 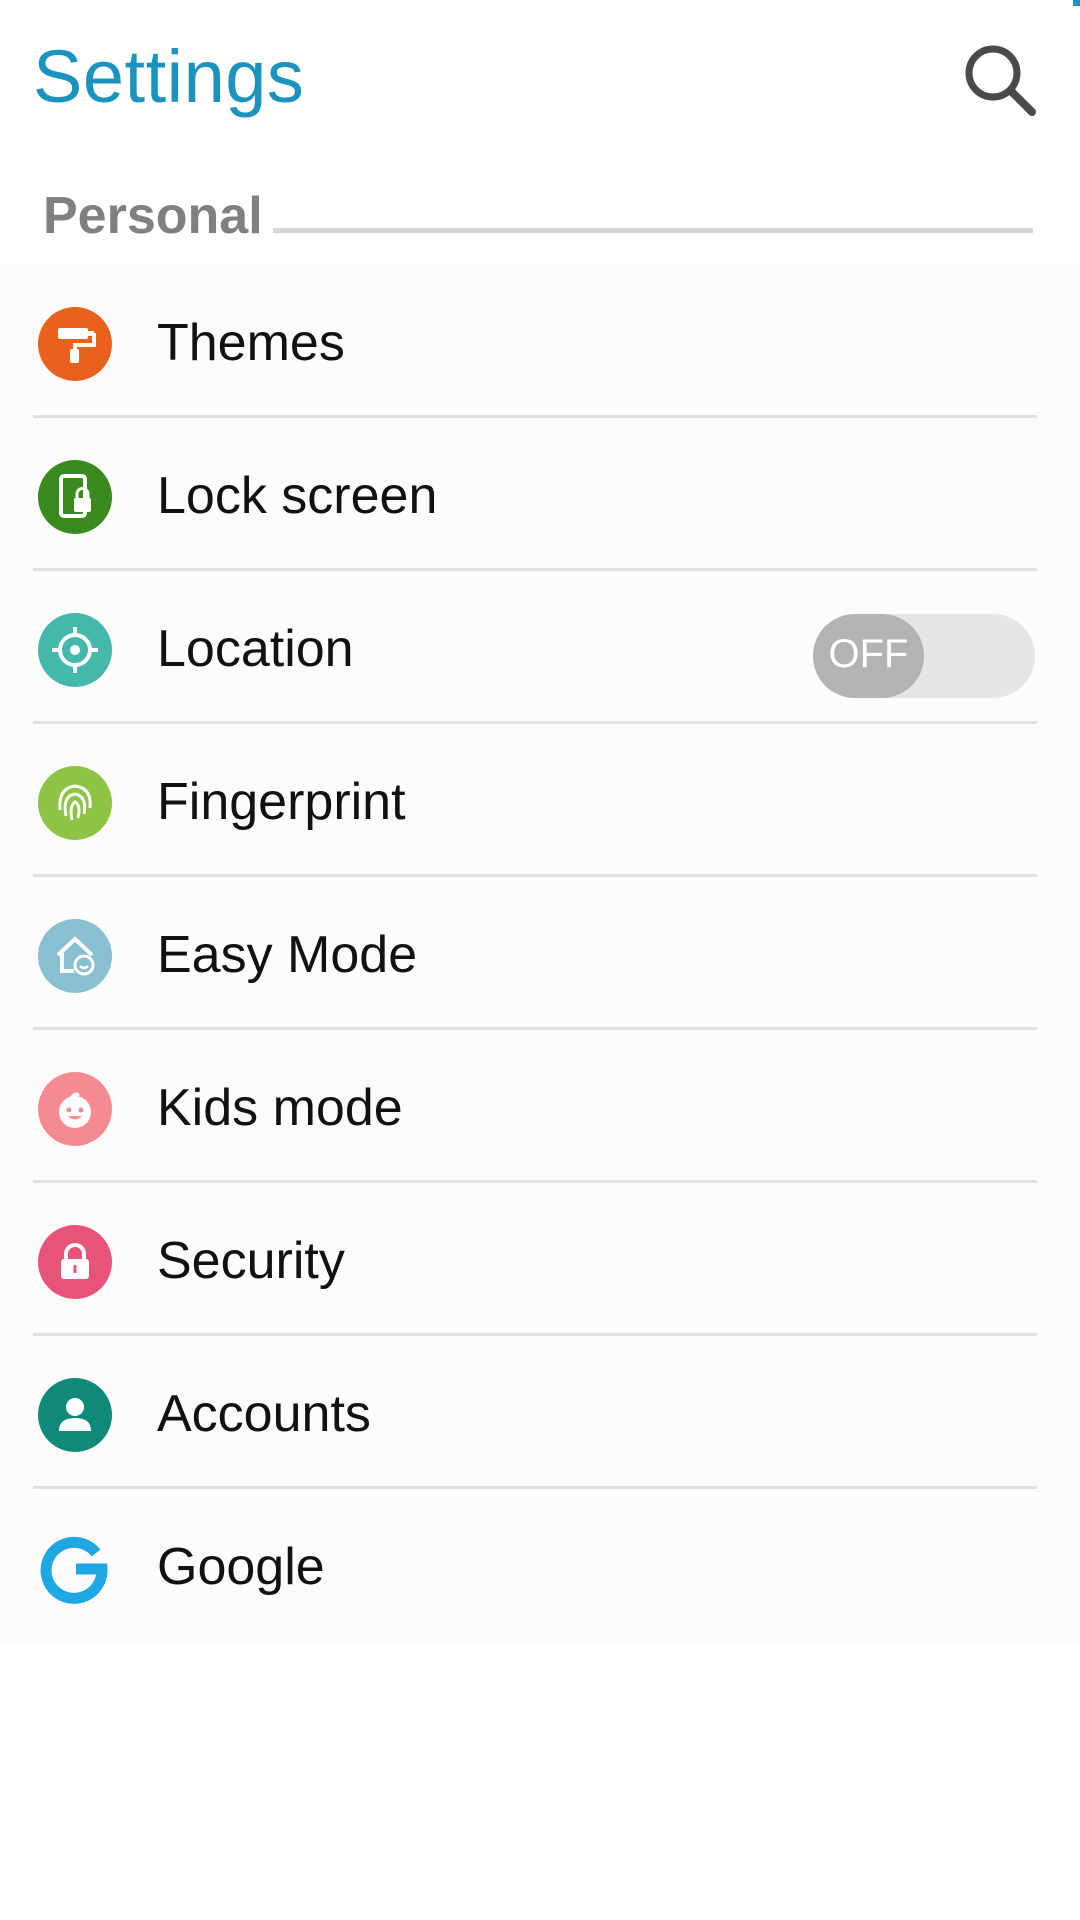 I want to click on page-title: Settings, so click(x=169, y=76).